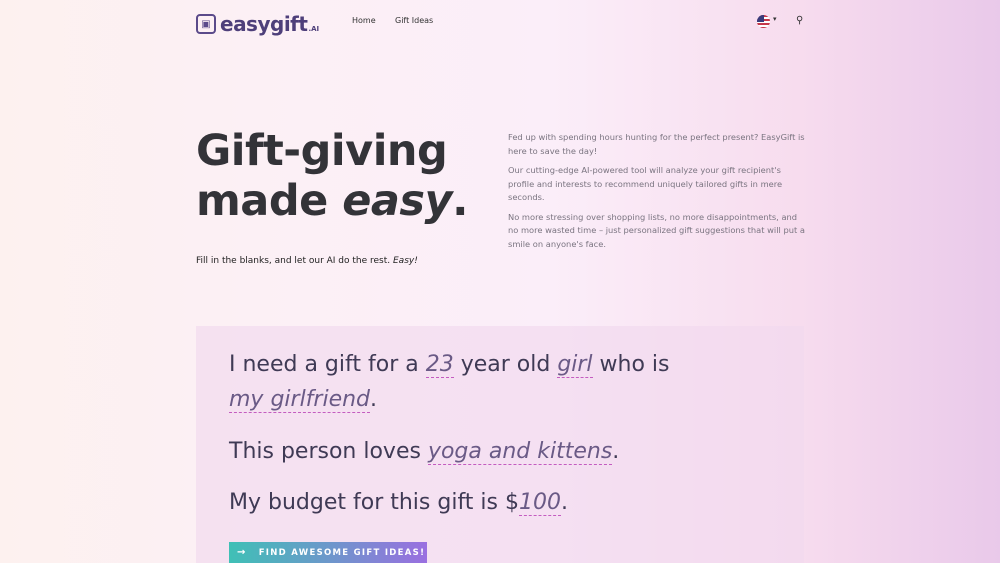 The height and width of the screenshot is (563, 1000). Describe the element at coordinates (414, 20) in the screenshot. I see `nav-gift-ideas: Gift Ideas` at that location.